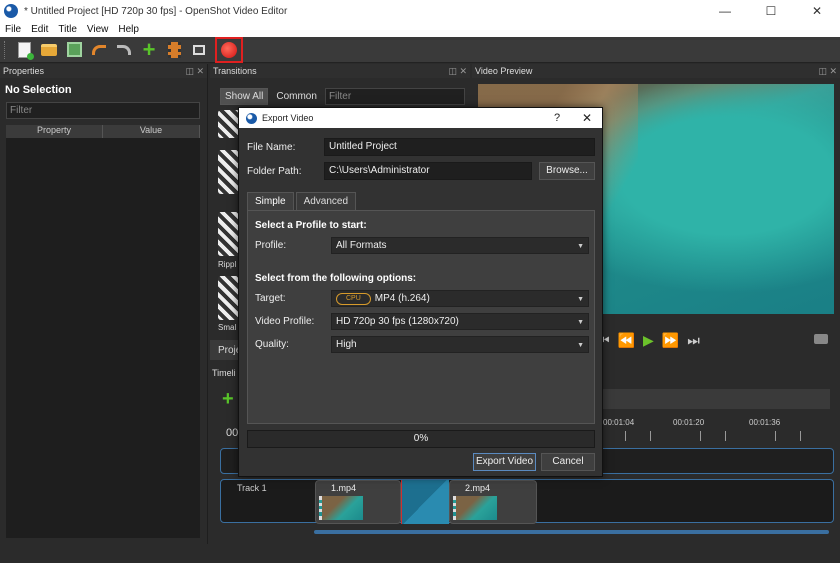 The height and width of the screenshot is (563, 840). I want to click on close-button: ✕, so click(817, 11).